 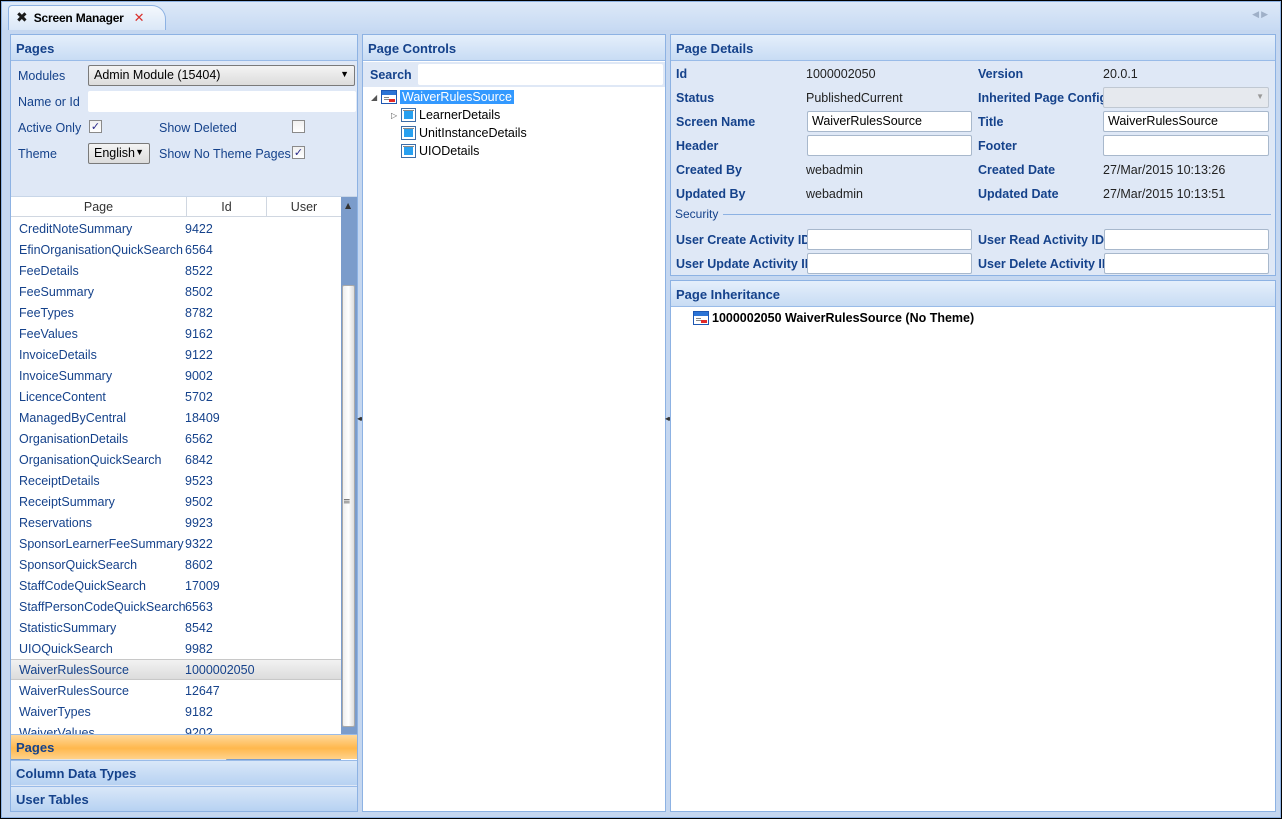 I want to click on column-header-id: Id, so click(x=227, y=206).